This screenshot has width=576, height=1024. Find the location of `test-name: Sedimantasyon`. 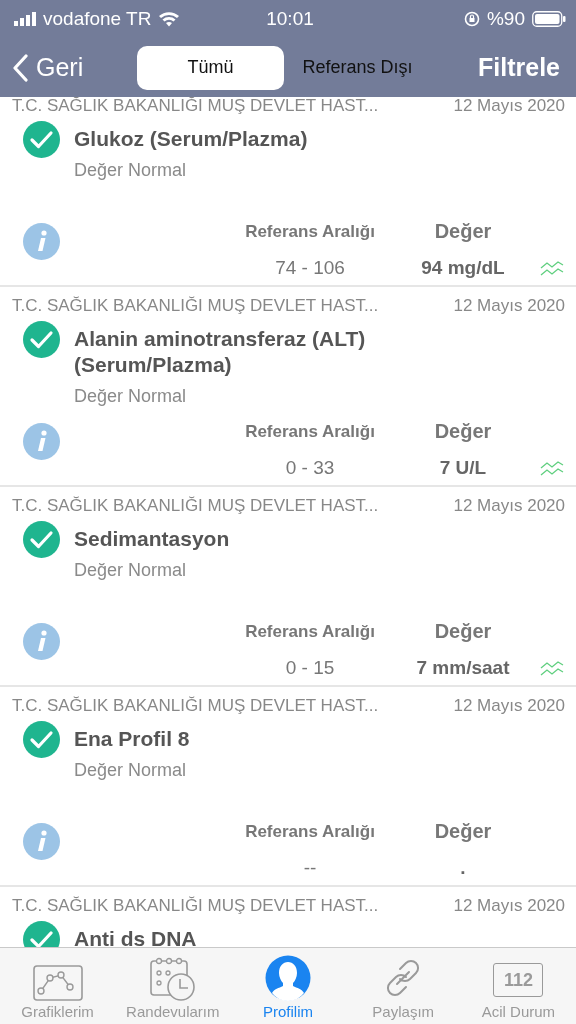

test-name: Sedimantasyon is located at coordinates (152, 539).